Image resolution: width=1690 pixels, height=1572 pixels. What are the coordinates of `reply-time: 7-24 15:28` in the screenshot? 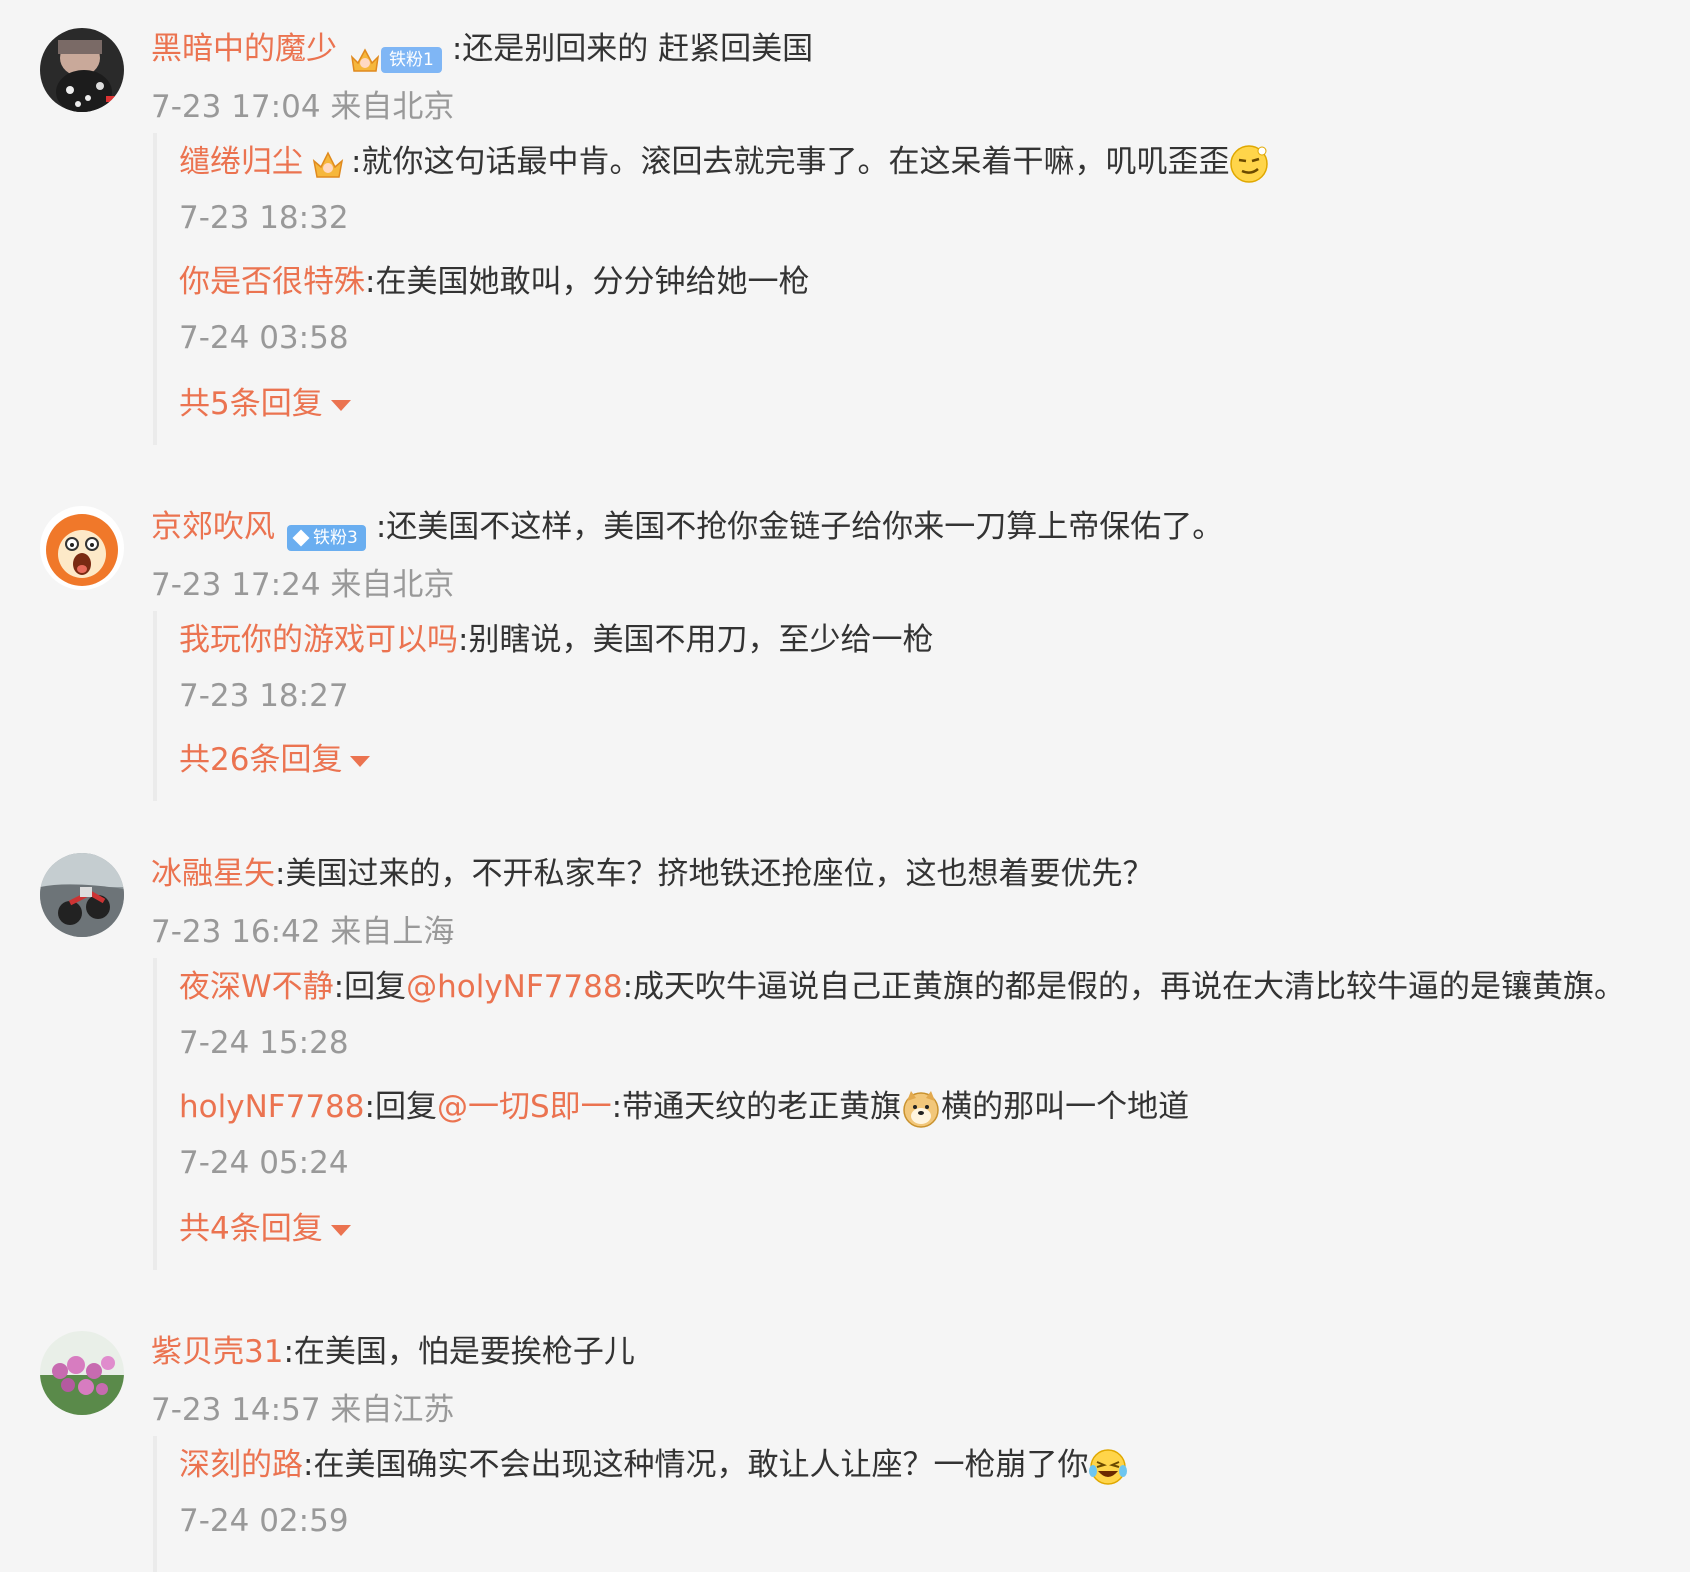 It's located at (264, 1043).